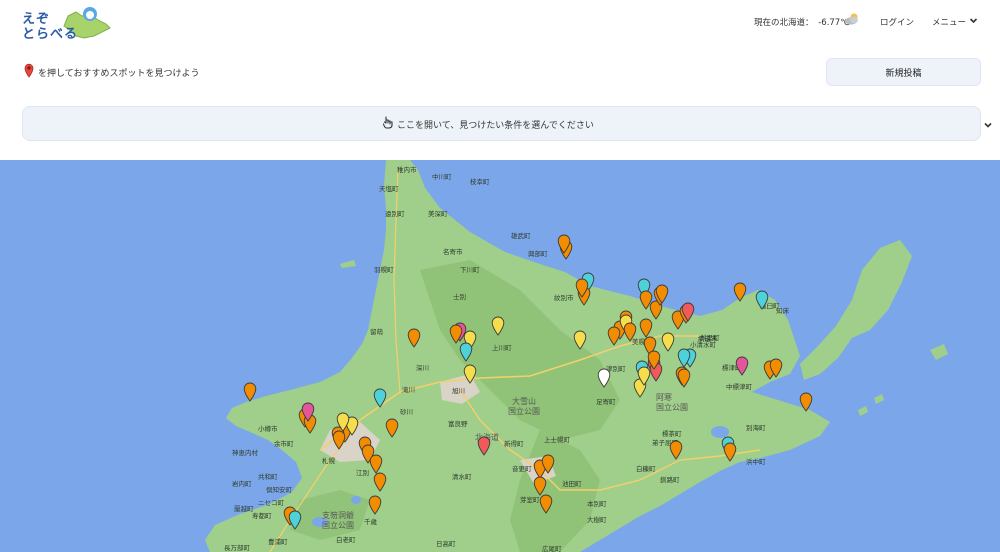  What do you see at coordinates (784, 23) in the screenshot?
I see `weather-label: 現在の北海道：` at bounding box center [784, 23].